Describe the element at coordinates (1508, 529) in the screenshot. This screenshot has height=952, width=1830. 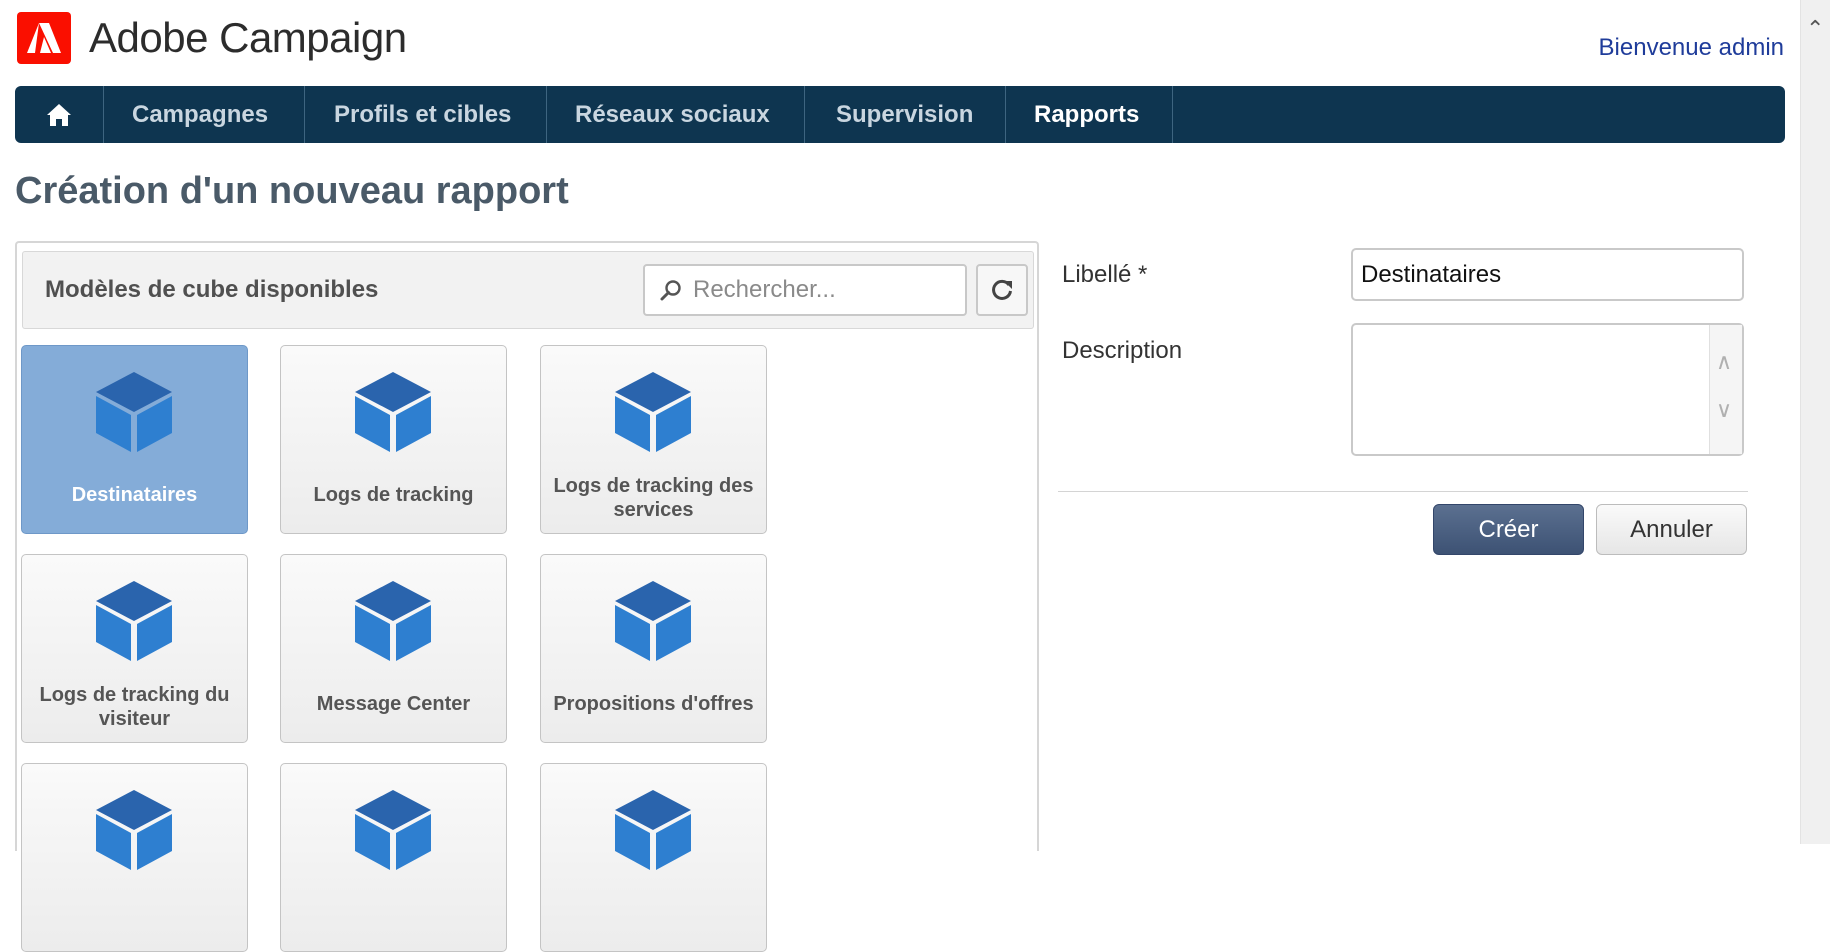
I see `create-button: Créer` at that location.